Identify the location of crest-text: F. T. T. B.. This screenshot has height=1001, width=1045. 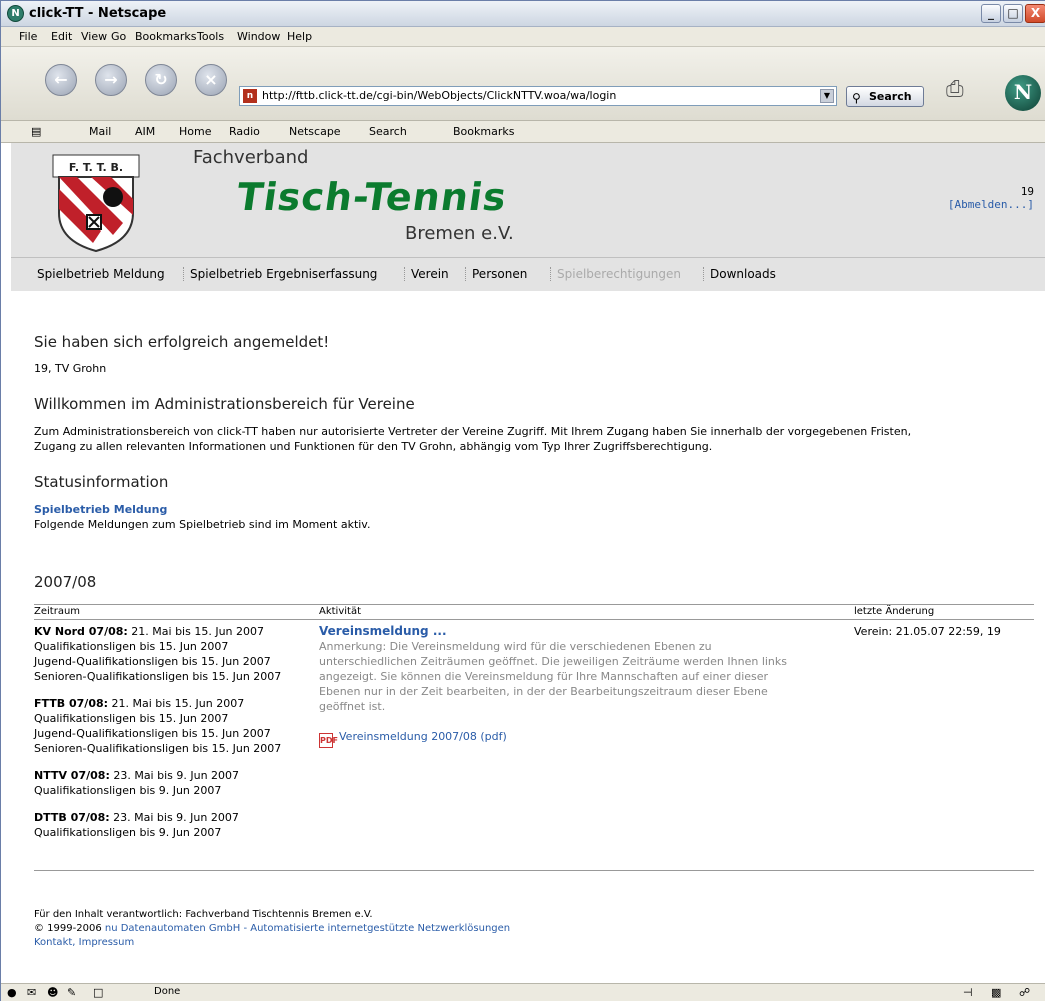
(96, 167).